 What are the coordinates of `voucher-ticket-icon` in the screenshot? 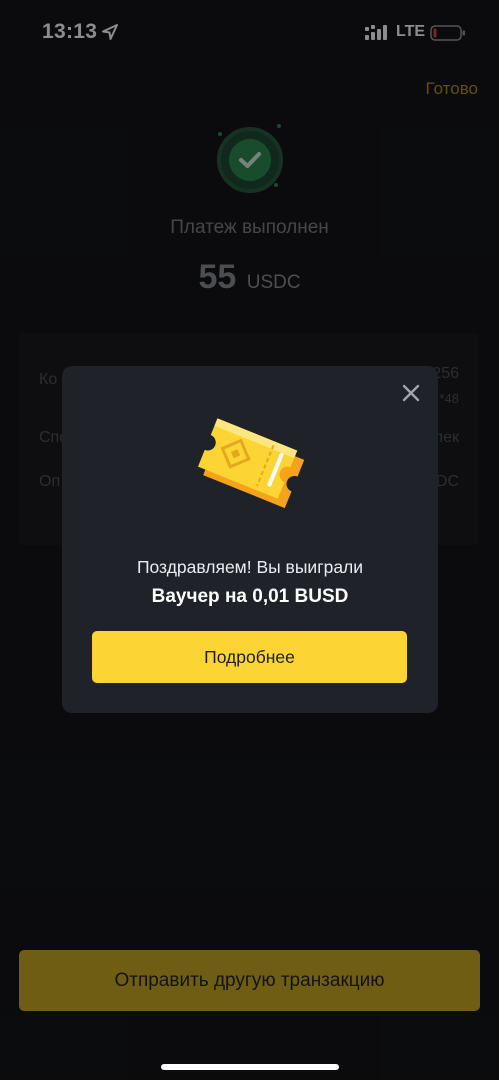 It's located at (251, 463).